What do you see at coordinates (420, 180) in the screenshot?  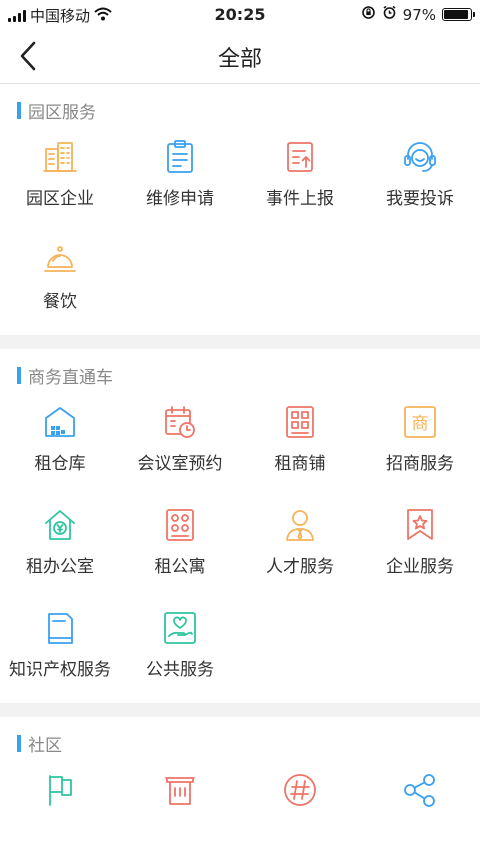 I see `service-item: 我要投诉` at bounding box center [420, 180].